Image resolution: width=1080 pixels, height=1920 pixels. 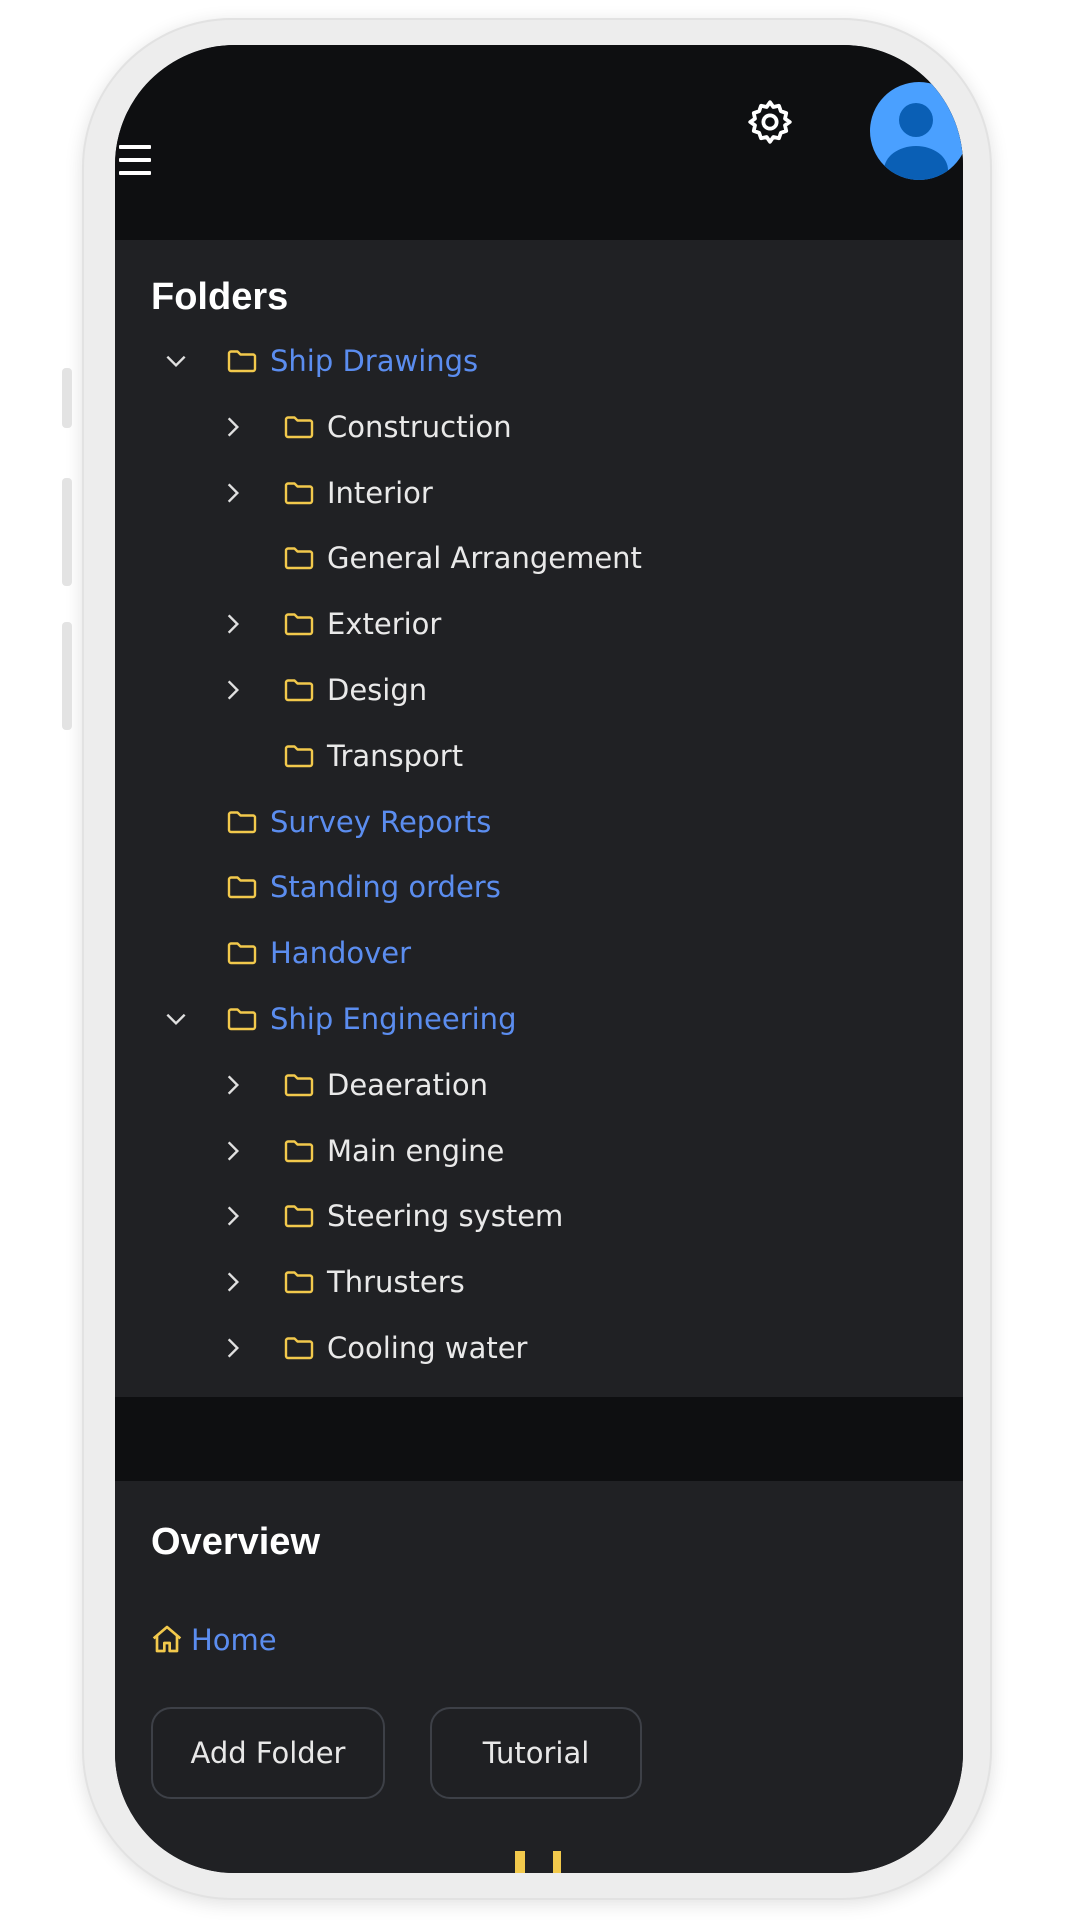 I want to click on gear-icon, so click(x=770, y=122).